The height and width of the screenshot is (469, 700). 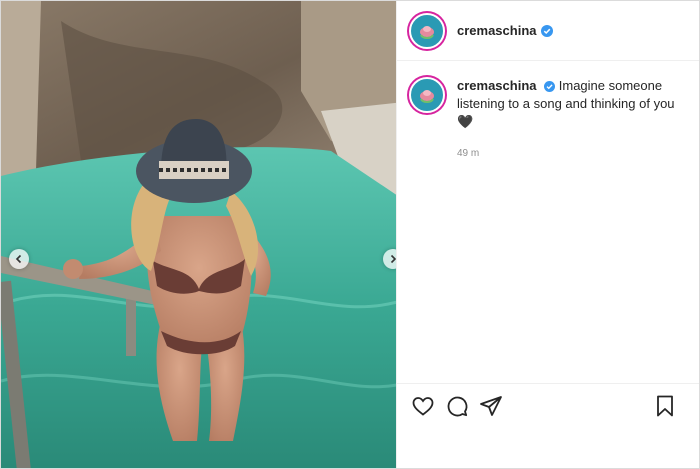 I want to click on previous-image-button, so click(x=19, y=259).